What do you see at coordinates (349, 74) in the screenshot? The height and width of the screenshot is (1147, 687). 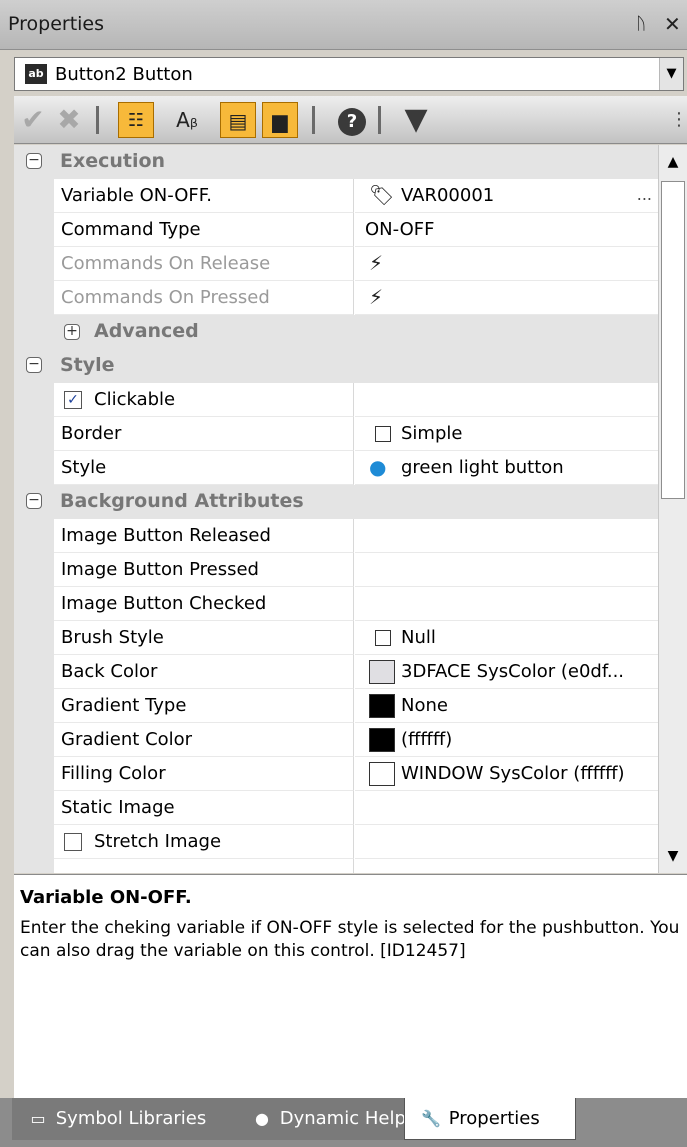 I see `object-selector: ab Button2 Button ▼` at bounding box center [349, 74].